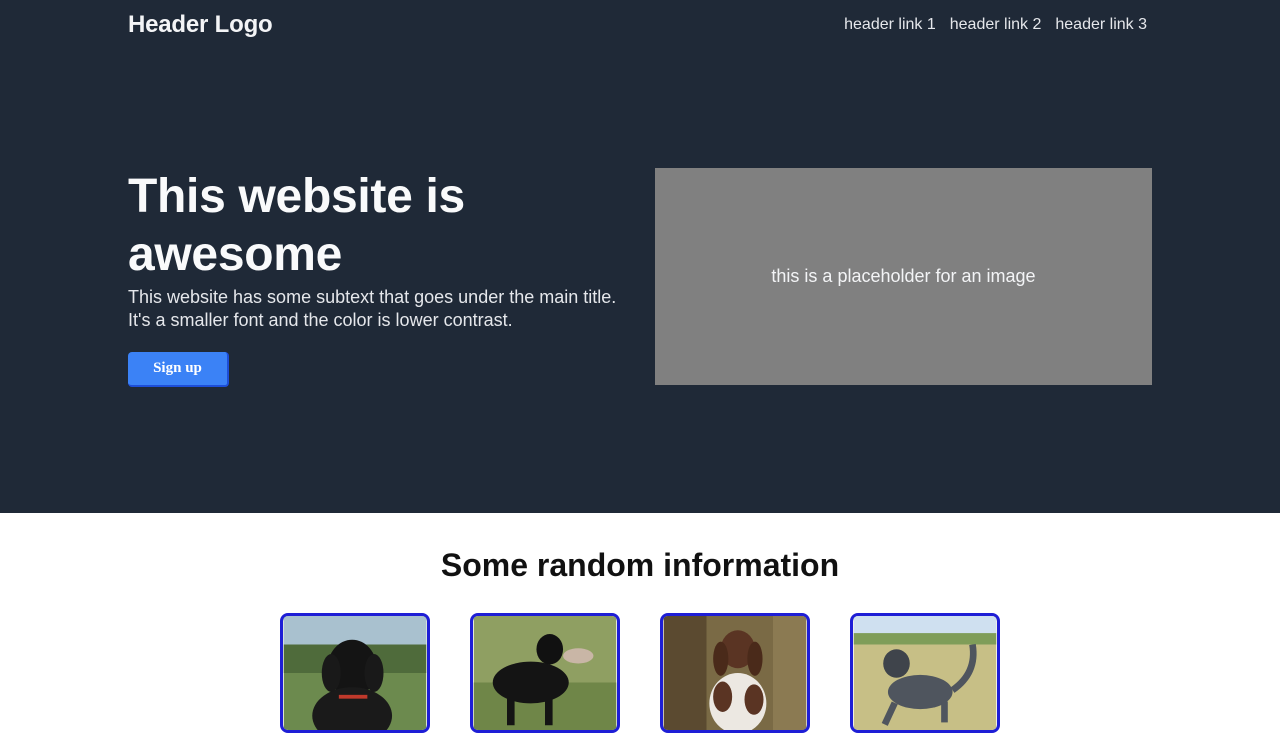  I want to click on sign-up-button: Sign up, so click(178, 369).